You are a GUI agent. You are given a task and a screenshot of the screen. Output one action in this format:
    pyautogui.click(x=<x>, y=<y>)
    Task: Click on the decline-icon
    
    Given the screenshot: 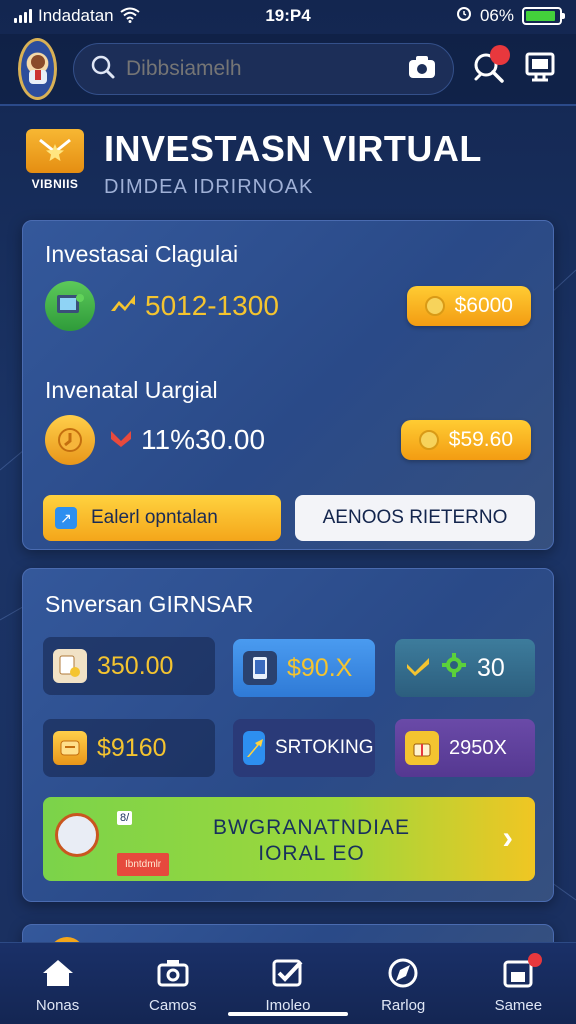 What is the action you would take?
    pyautogui.click(x=121, y=440)
    